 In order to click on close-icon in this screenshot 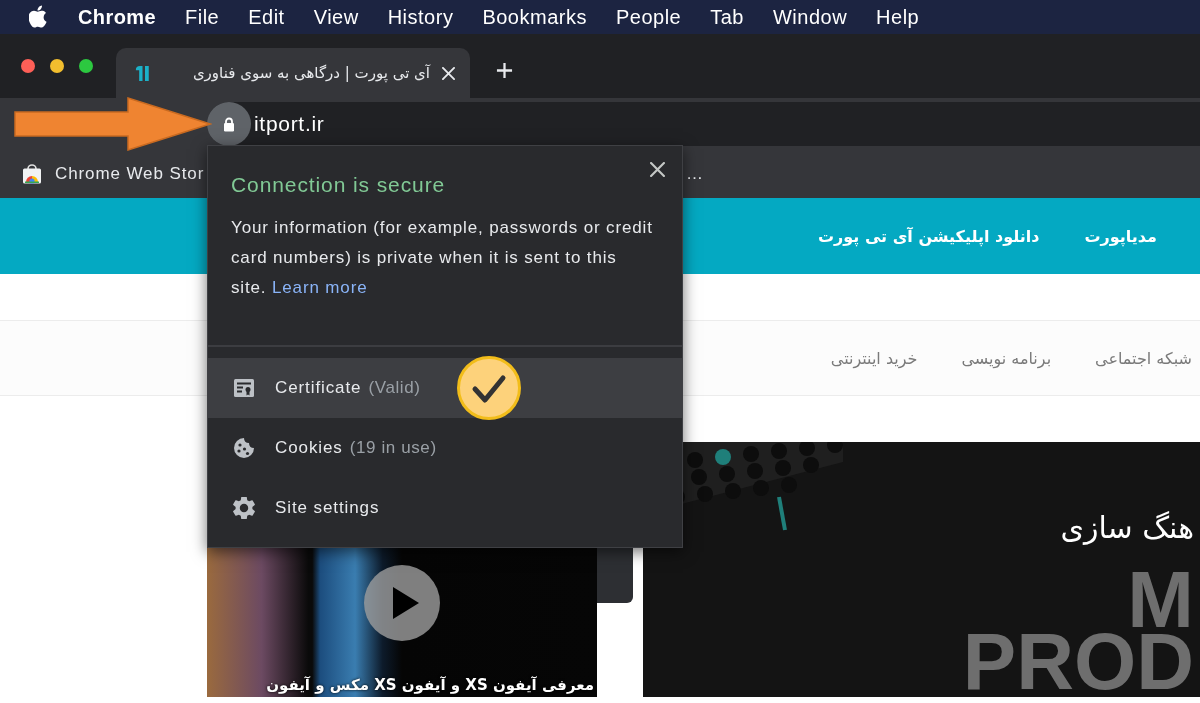, I will do `click(657, 169)`.